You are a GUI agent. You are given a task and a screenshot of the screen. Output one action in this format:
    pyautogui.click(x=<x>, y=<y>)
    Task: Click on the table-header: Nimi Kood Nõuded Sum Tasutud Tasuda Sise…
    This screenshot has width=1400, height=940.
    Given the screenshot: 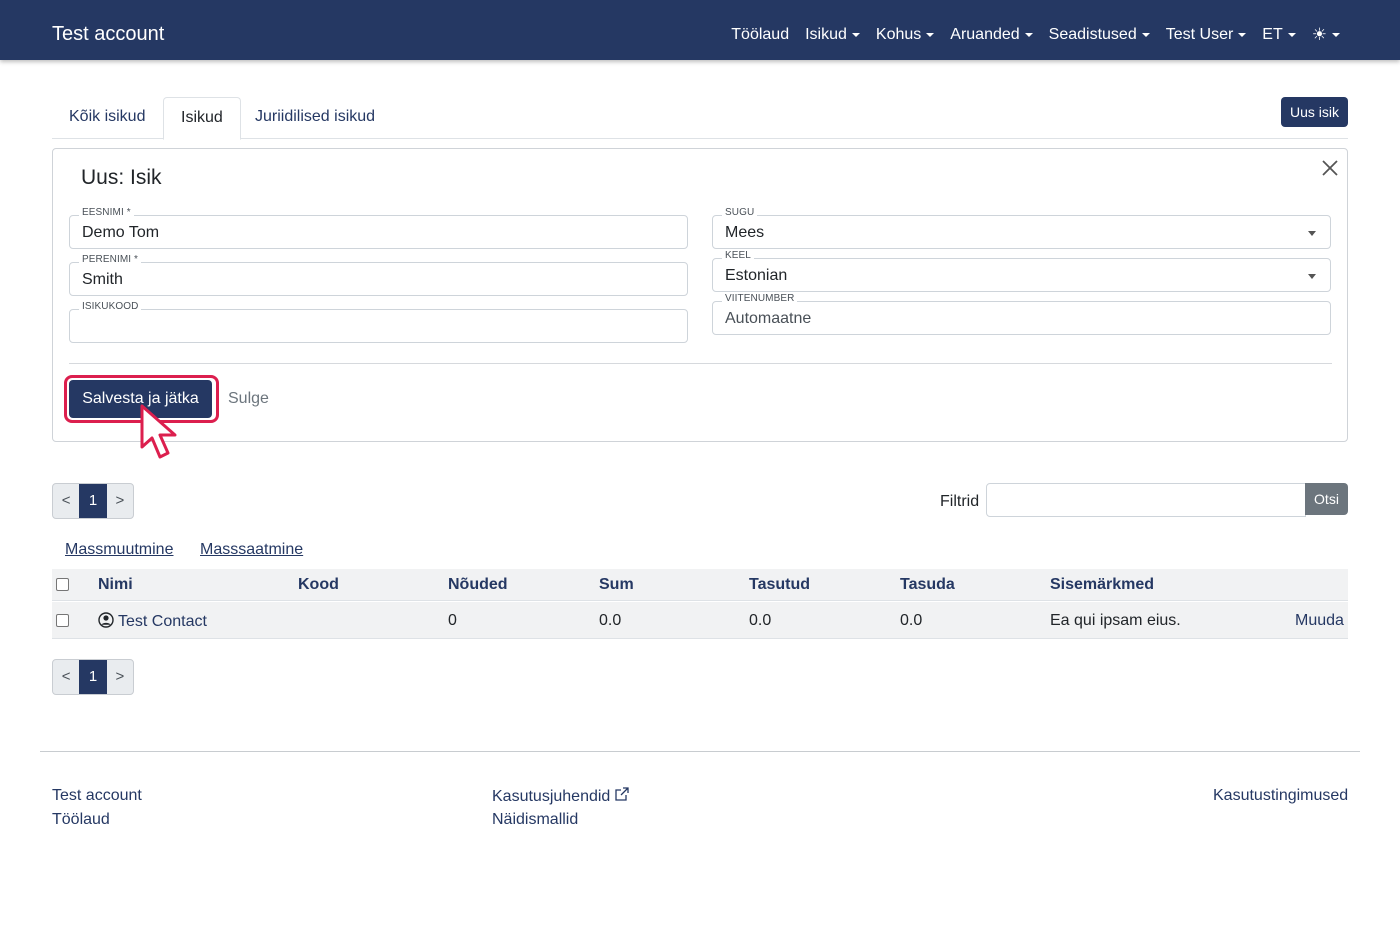 What is the action you would take?
    pyautogui.click(x=700, y=585)
    